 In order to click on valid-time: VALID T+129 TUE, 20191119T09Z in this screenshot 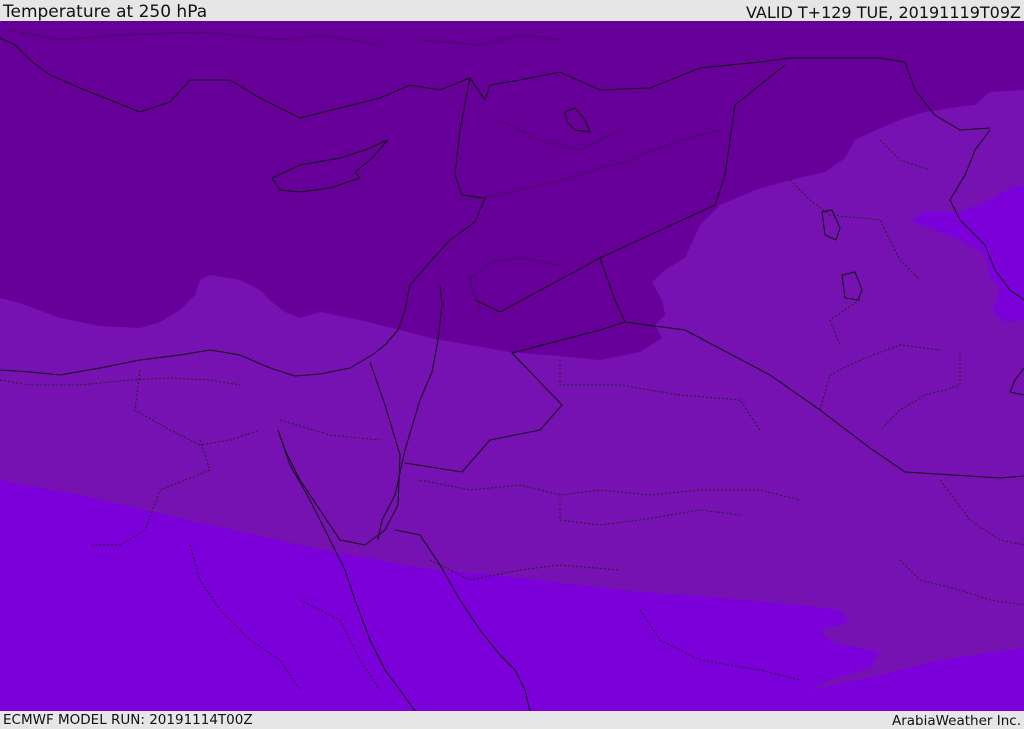, I will do `click(883, 12)`.